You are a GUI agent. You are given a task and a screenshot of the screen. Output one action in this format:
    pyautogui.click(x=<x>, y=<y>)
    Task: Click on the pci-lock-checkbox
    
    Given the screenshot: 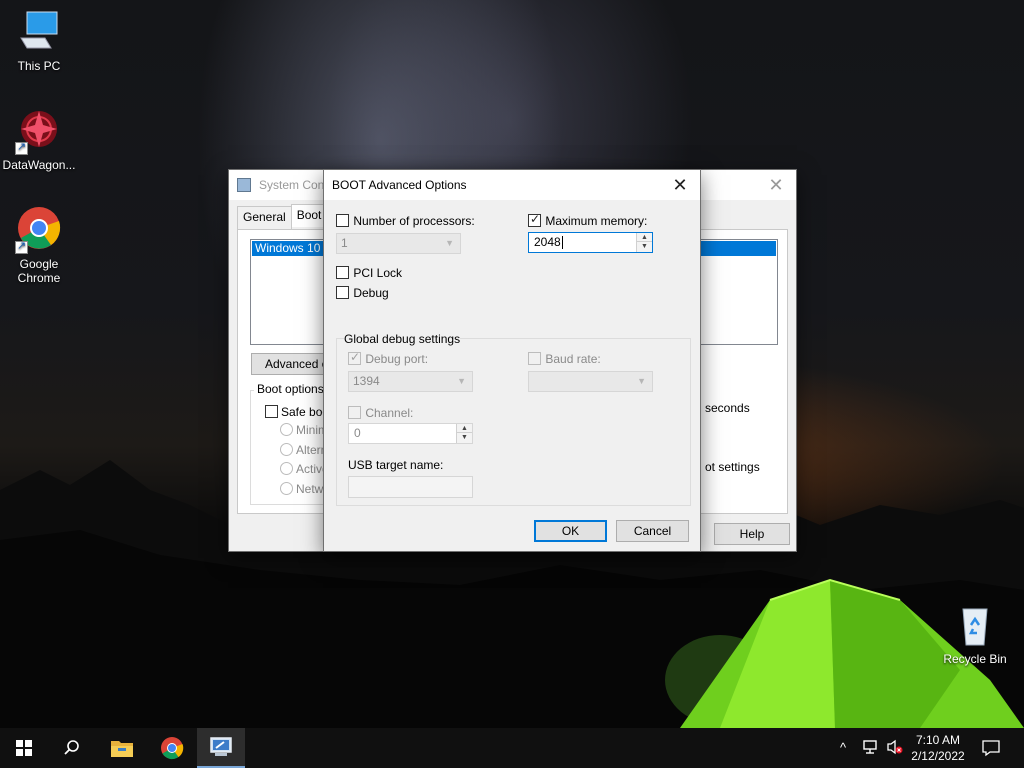 What is the action you would take?
    pyautogui.click(x=342, y=273)
    